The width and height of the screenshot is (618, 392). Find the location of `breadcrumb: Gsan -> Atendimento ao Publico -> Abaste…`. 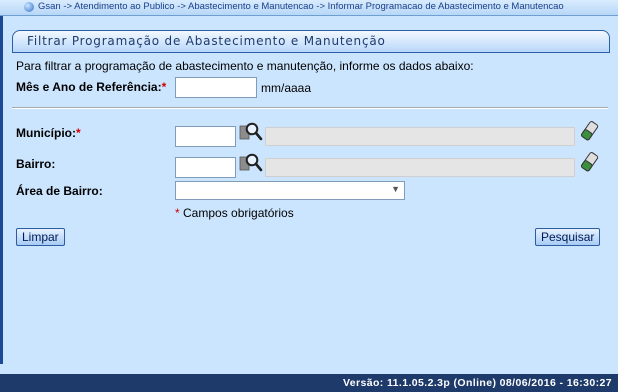

breadcrumb: Gsan -> Atendimento ao Publico -> Abaste… is located at coordinates (309, 8).